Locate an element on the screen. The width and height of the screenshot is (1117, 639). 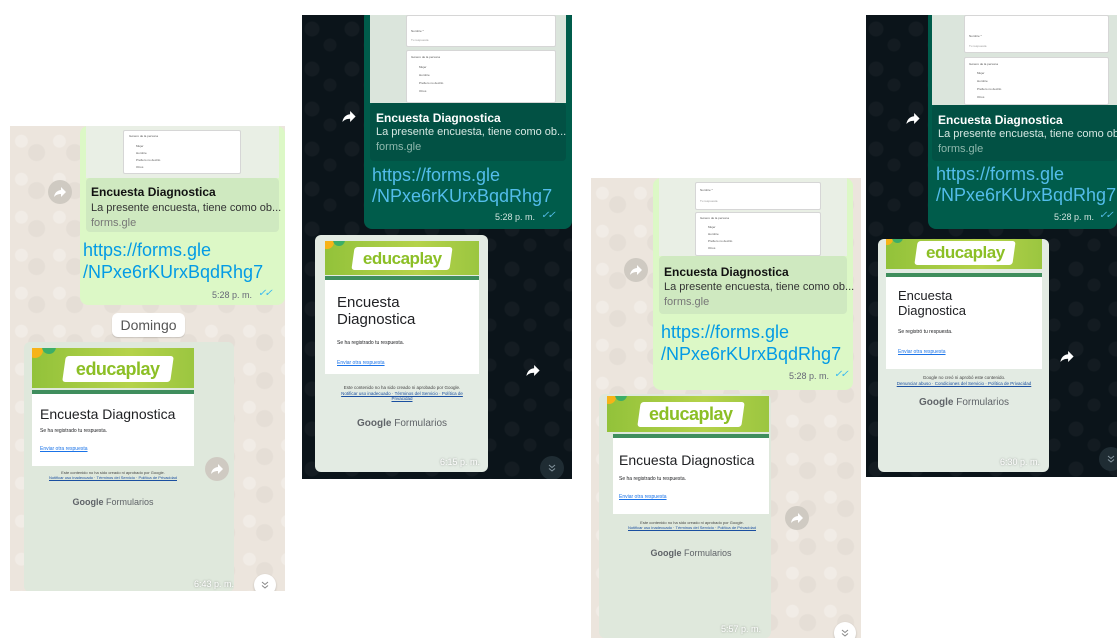
received-time: 6:30 p. m. is located at coordinates (1020, 462).